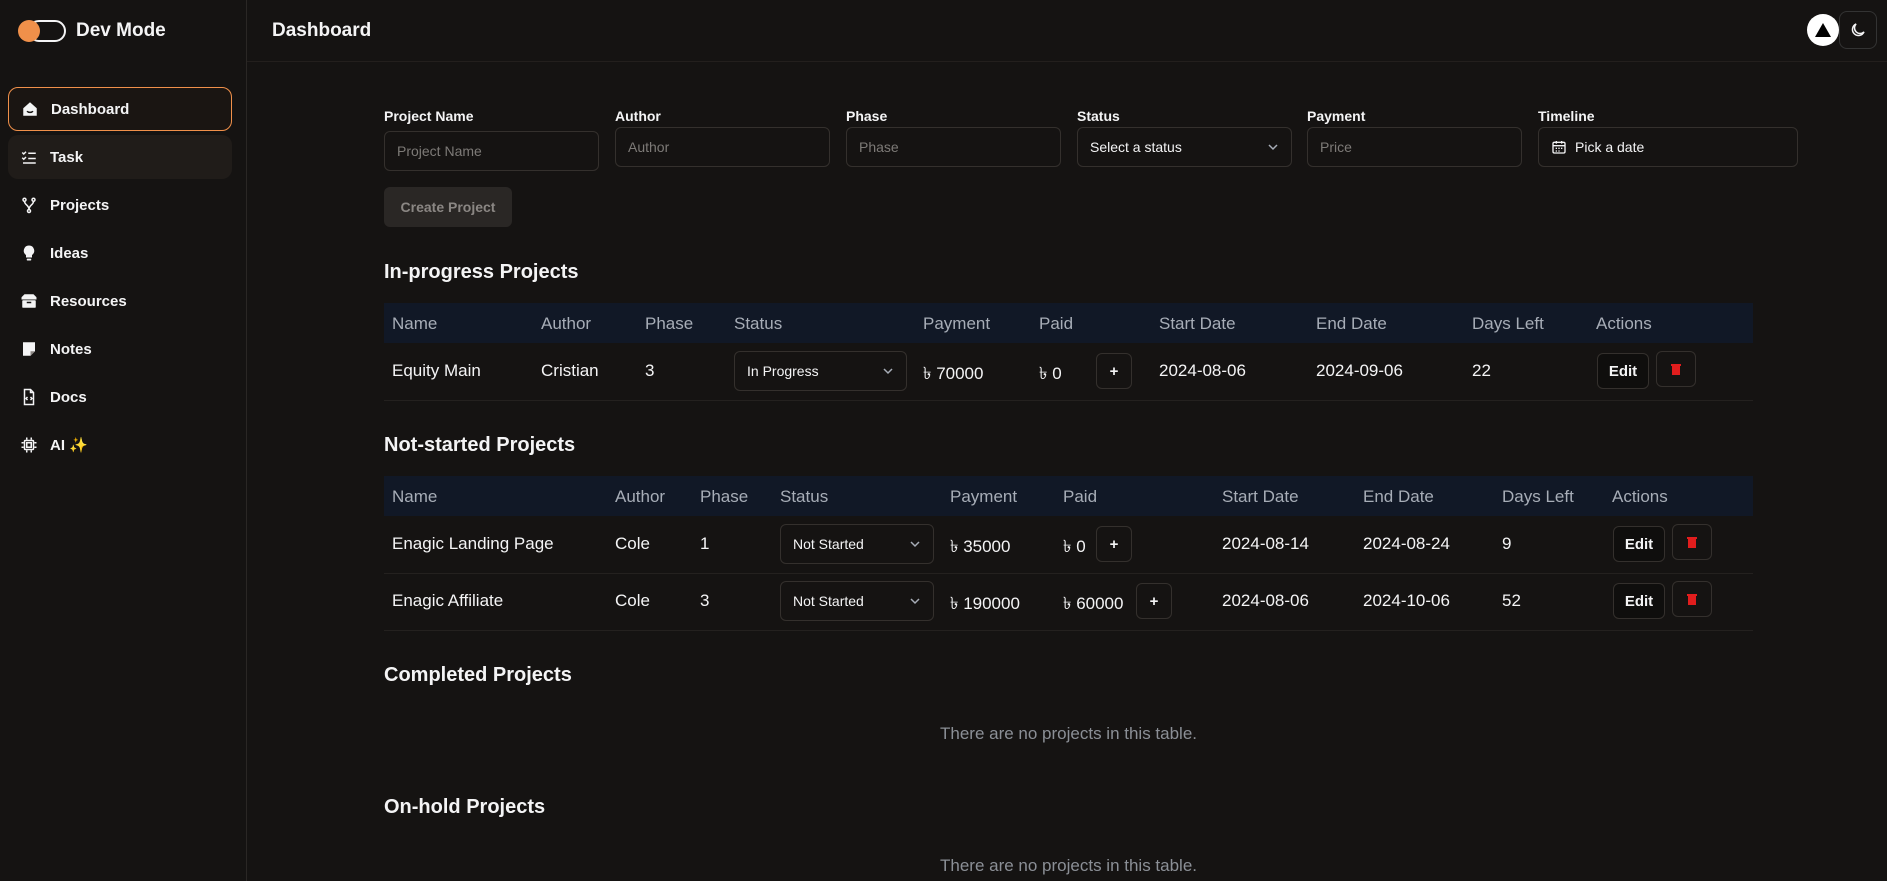  What do you see at coordinates (1481, 370) in the screenshot?
I see `days-left: 22` at bounding box center [1481, 370].